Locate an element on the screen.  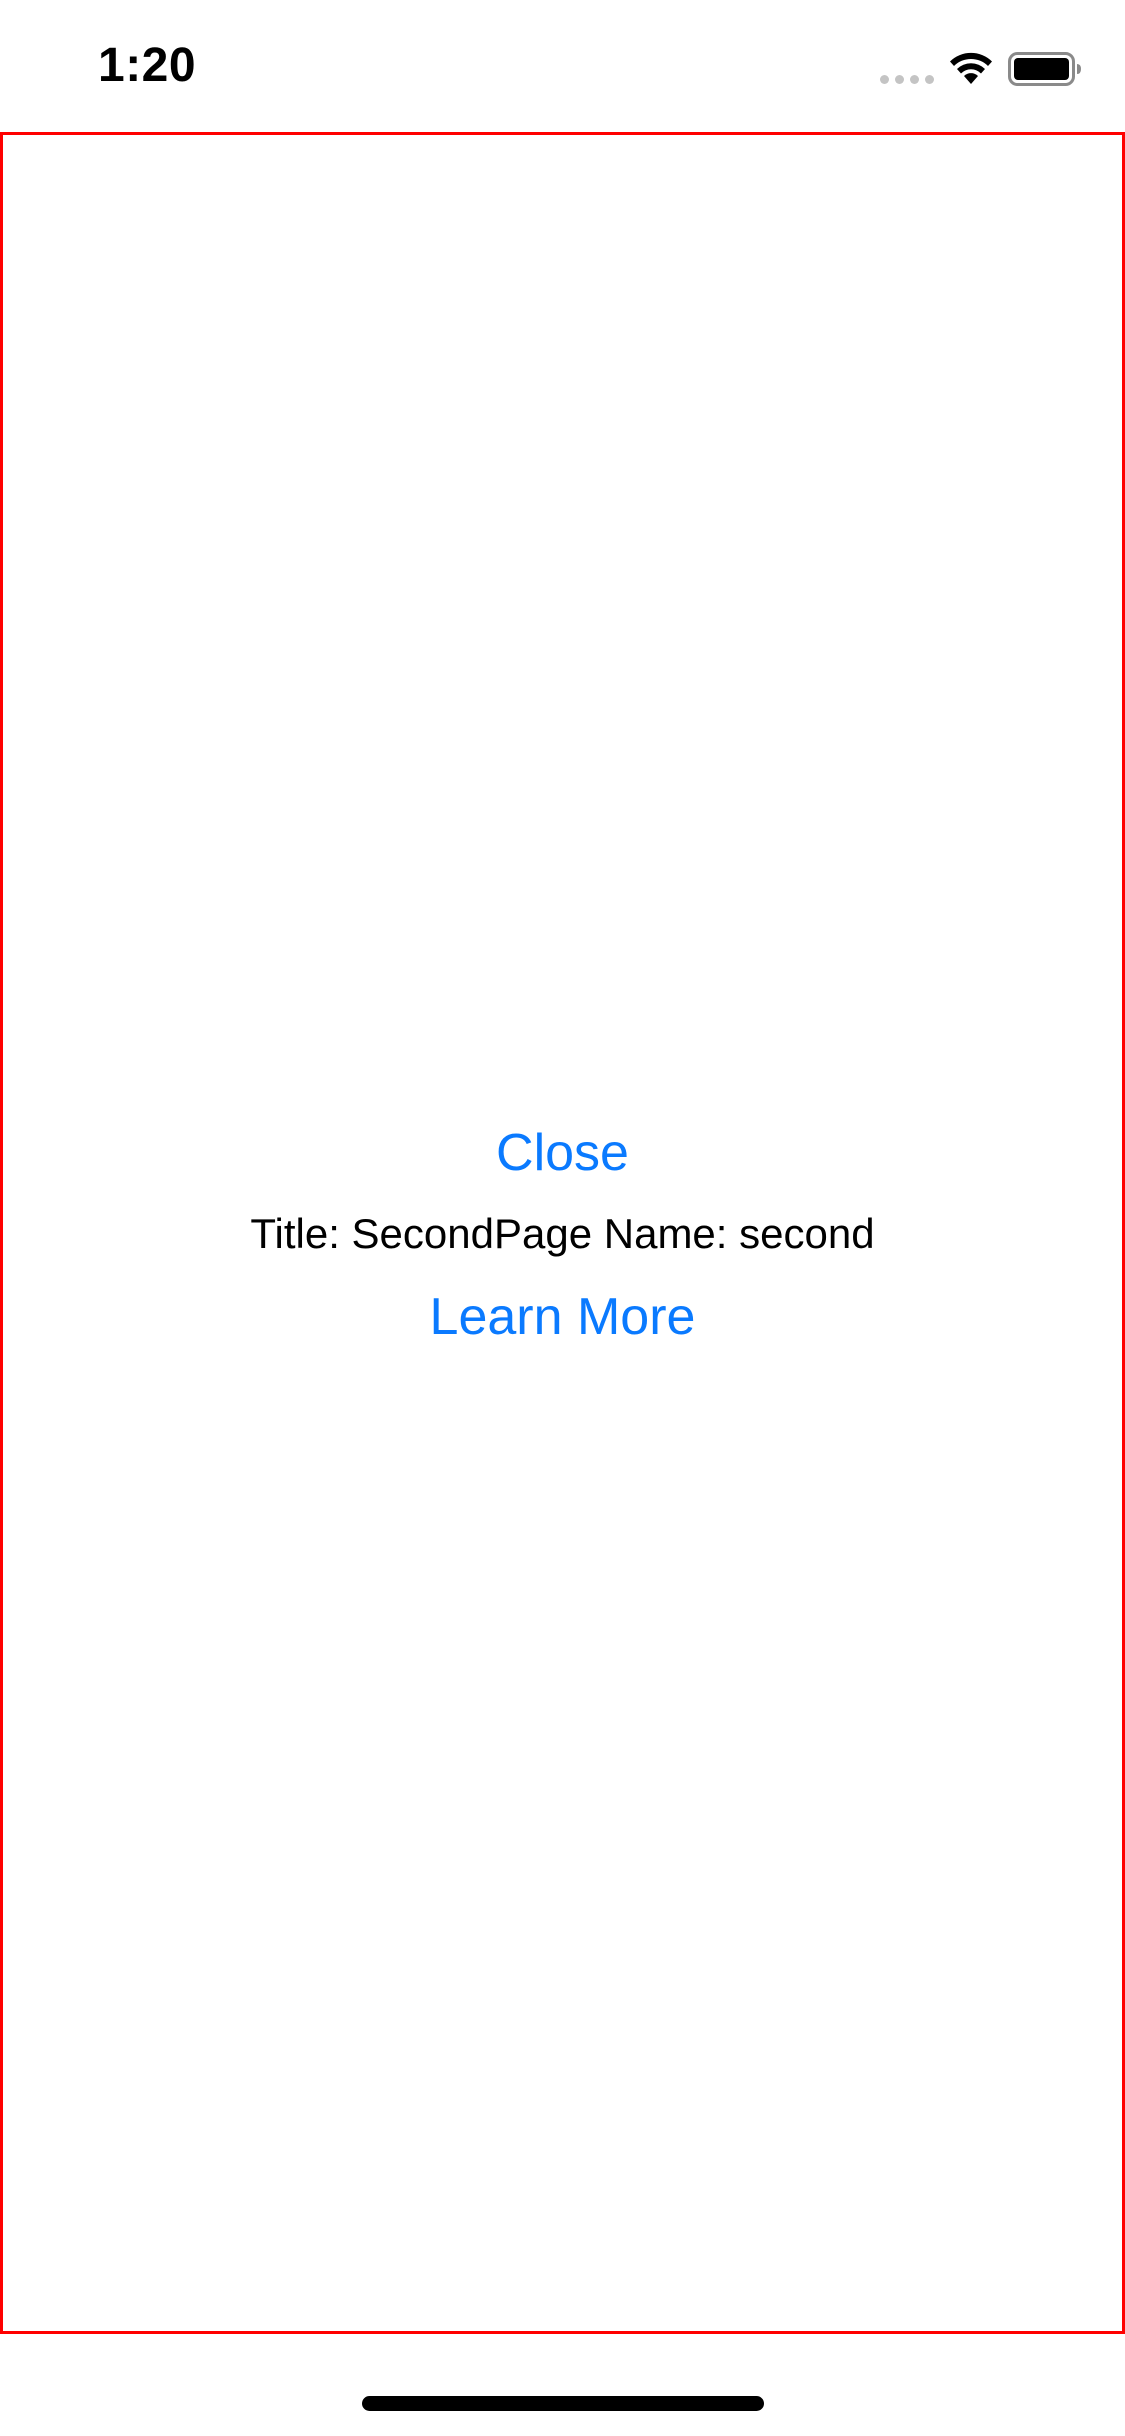
status-time: 1:20 is located at coordinates (147, 65).